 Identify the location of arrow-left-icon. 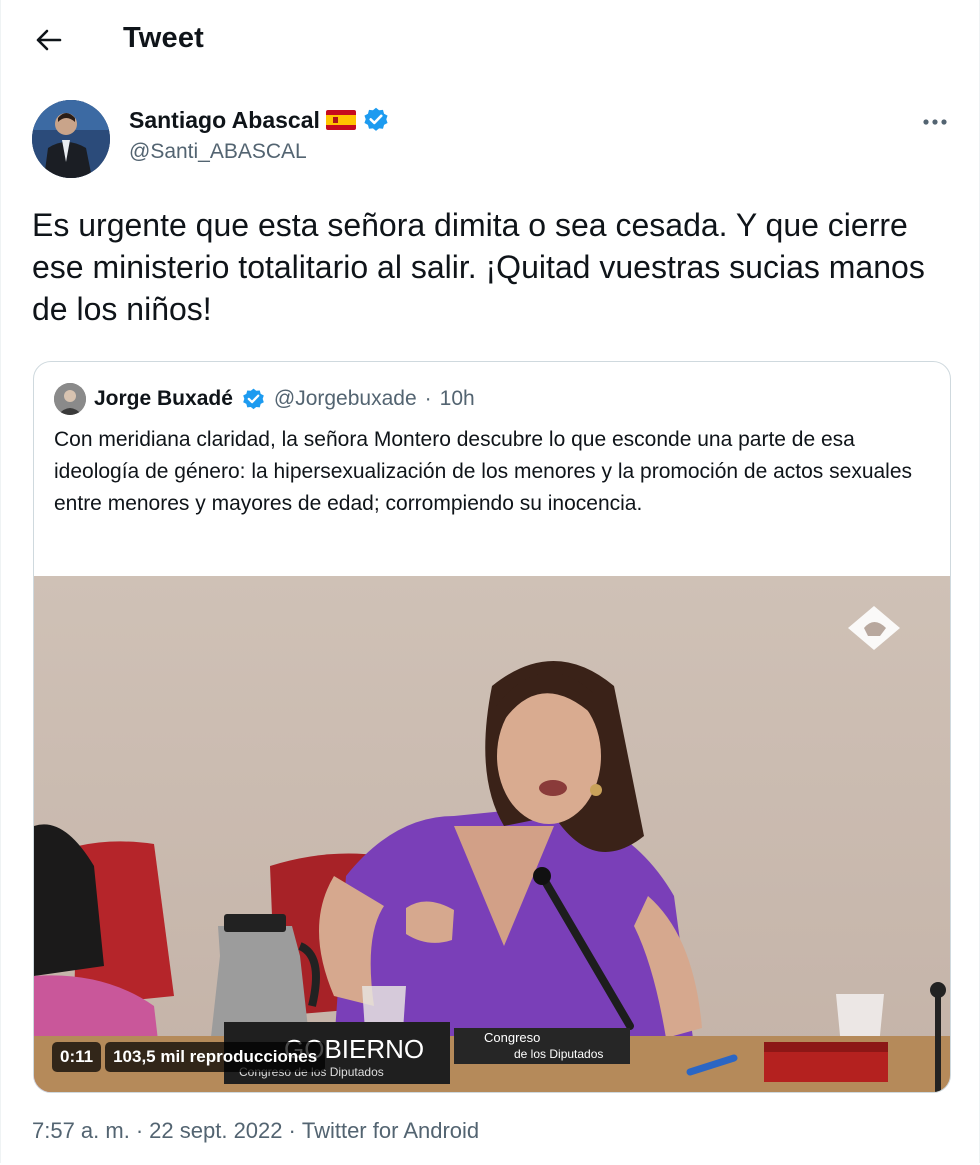
(49, 40).